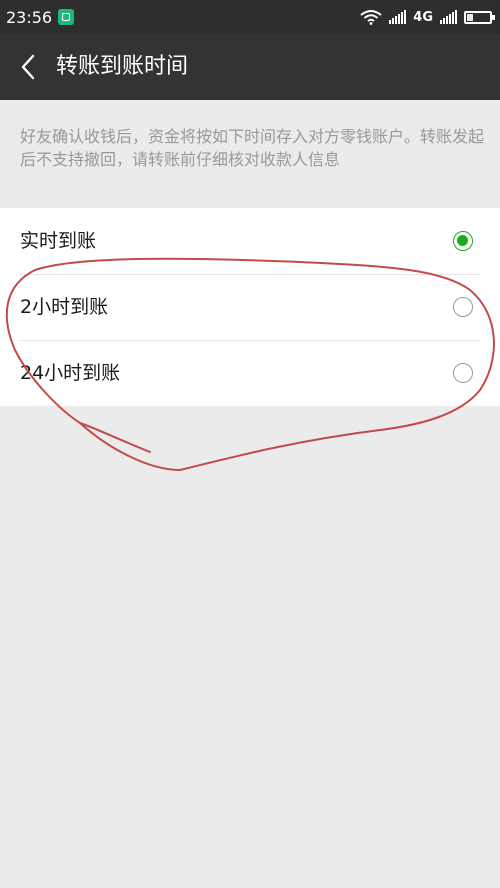 The width and height of the screenshot is (500, 888). What do you see at coordinates (250, 67) in the screenshot?
I see `title-bar: 转账到账时间` at bounding box center [250, 67].